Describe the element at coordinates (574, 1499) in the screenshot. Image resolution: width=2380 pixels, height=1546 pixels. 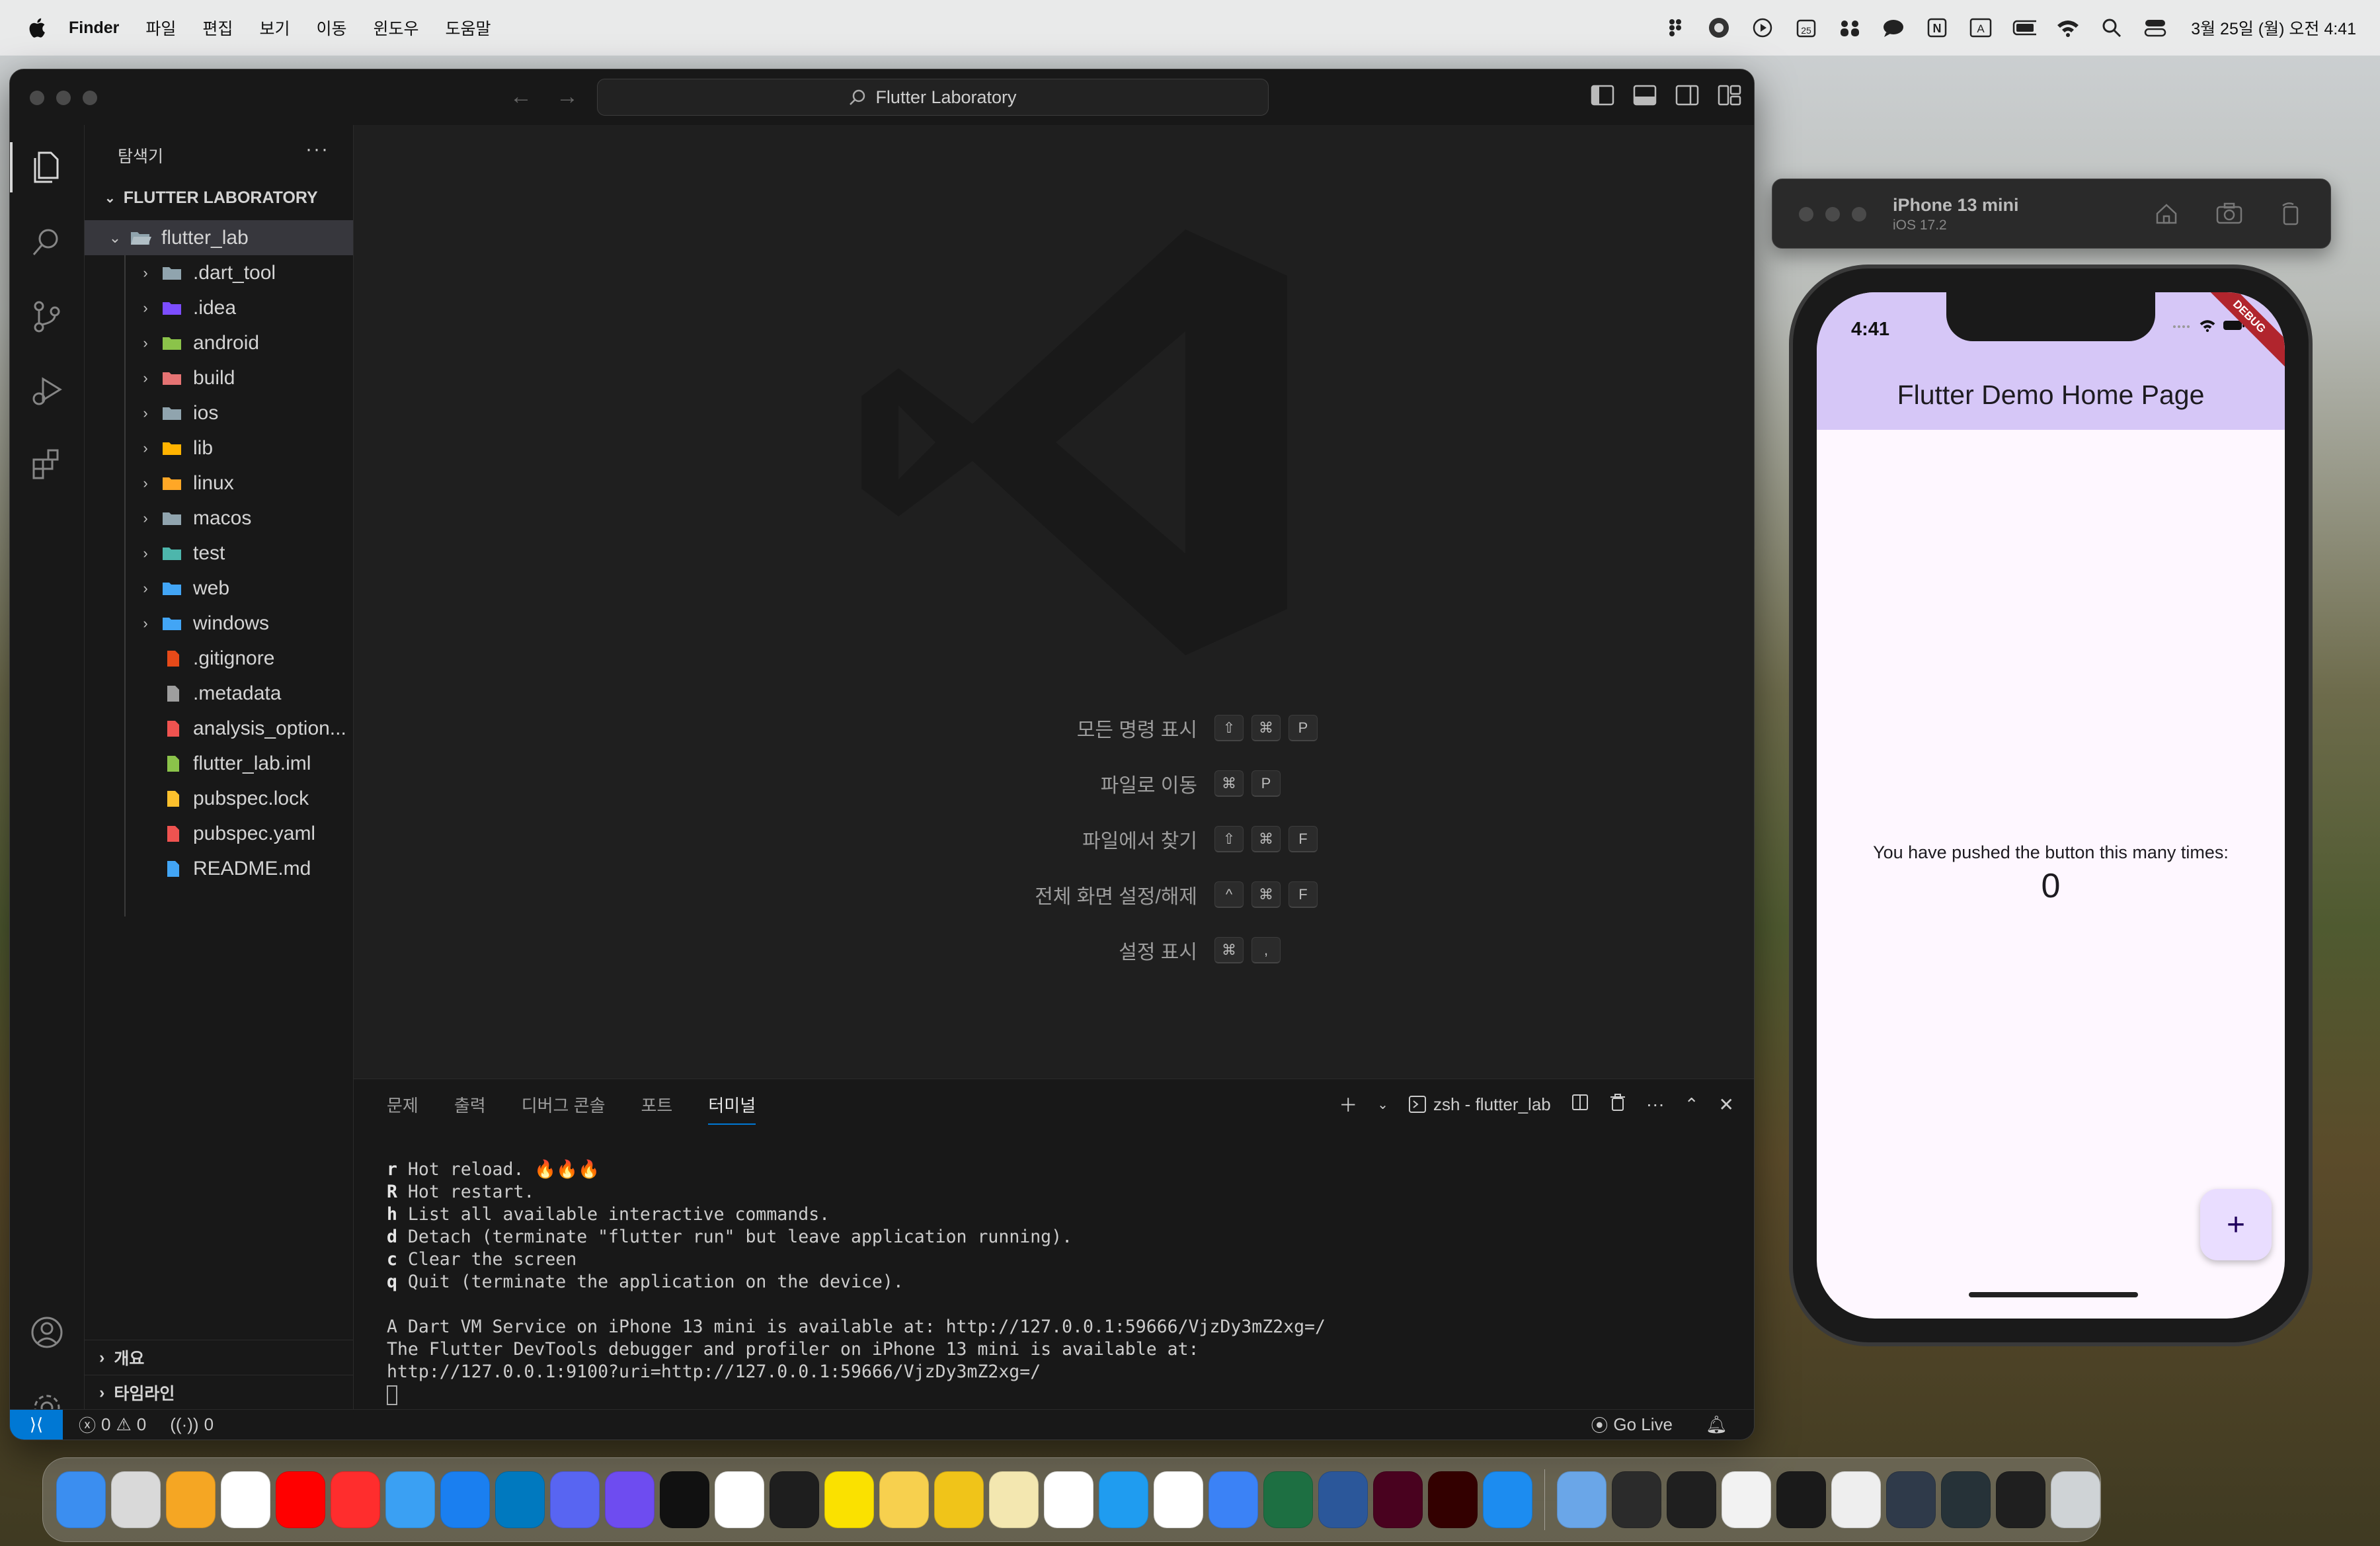
I see `dock-discord-icon` at that location.